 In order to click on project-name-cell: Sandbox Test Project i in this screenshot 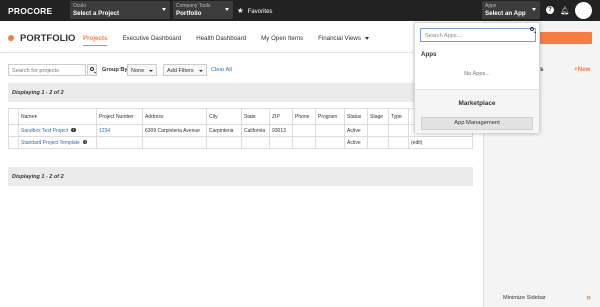, I will do `click(57, 130)`.